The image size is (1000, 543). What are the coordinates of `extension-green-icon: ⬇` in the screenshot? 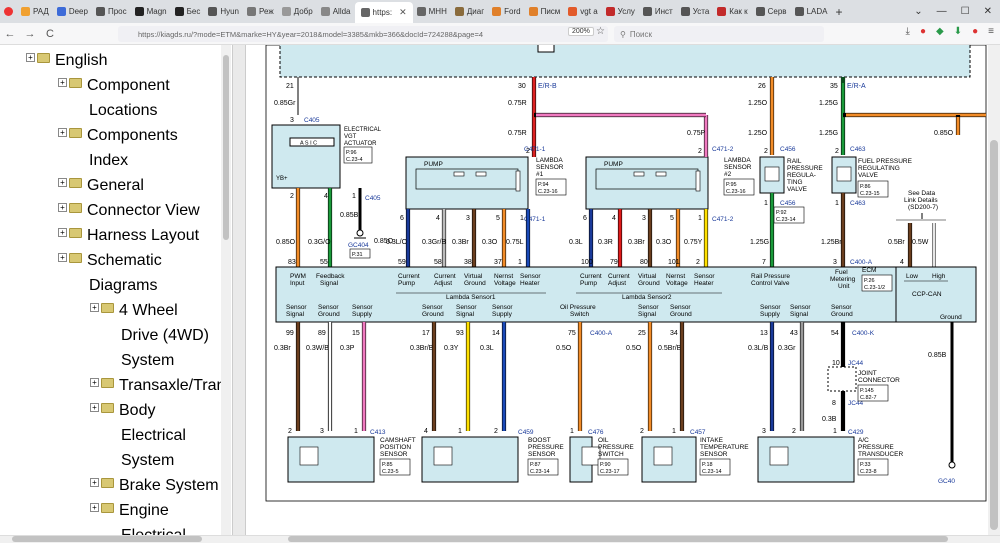 It's located at (958, 31).